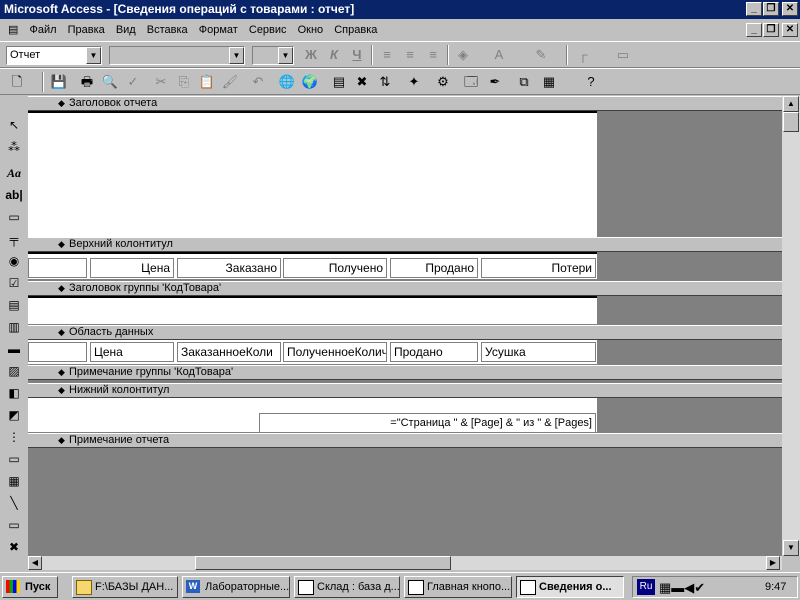 The image size is (800, 600). I want to click on header-label, so click(57, 268).